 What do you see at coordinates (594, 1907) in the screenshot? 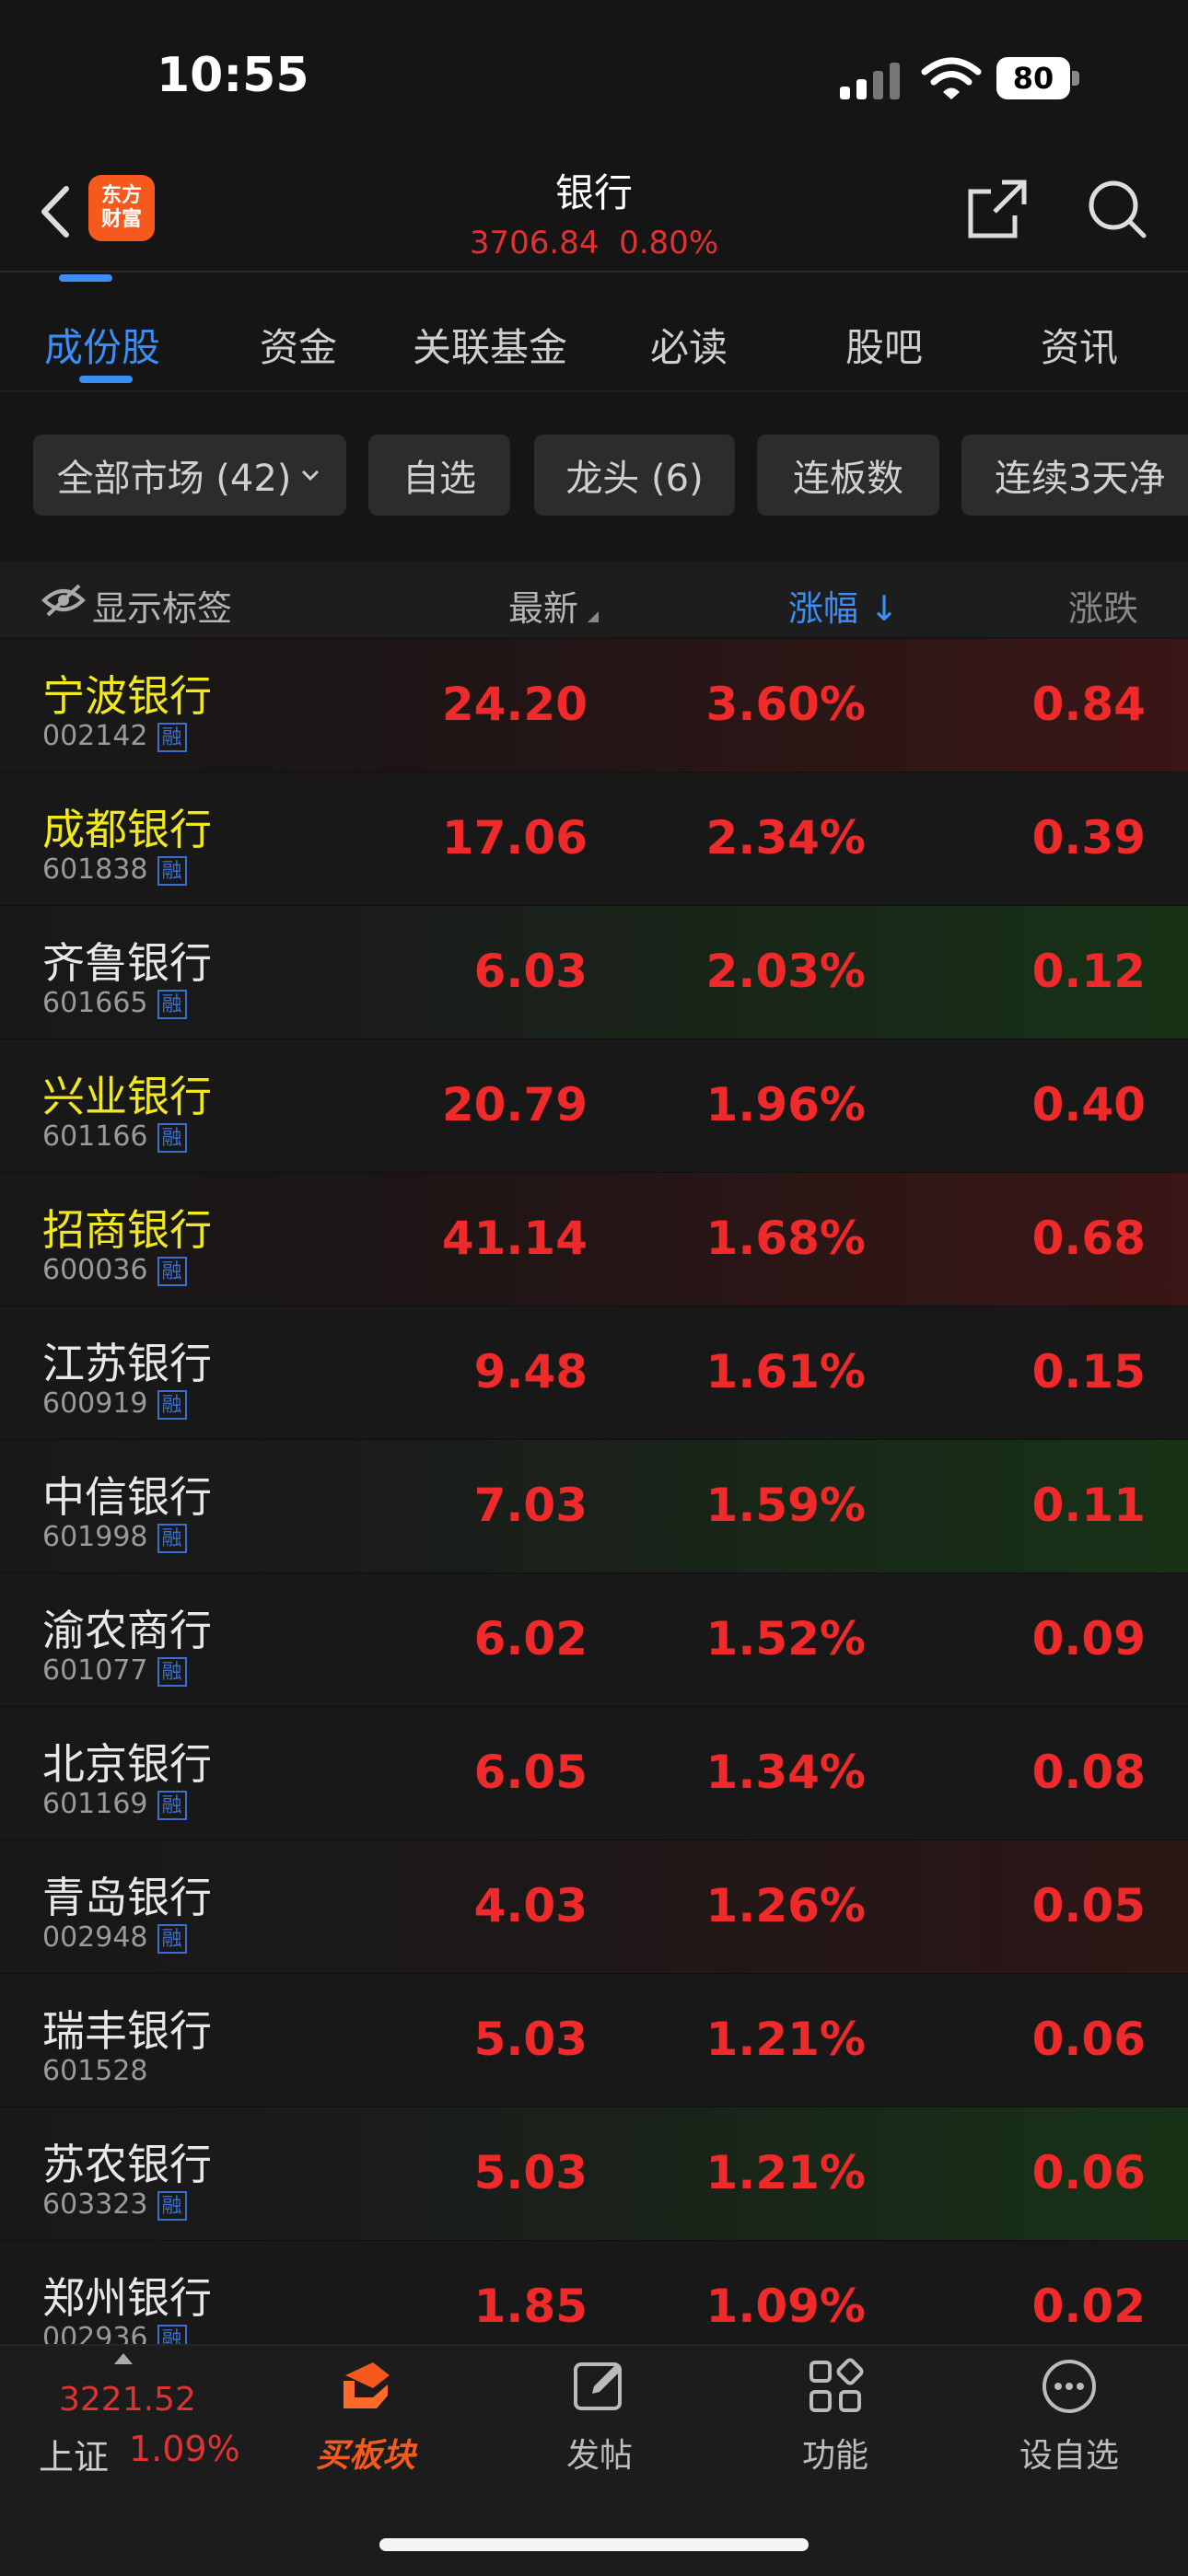
I see `stock-row: 青岛银行 002948 融 4.03 1.26% 0.05` at bounding box center [594, 1907].